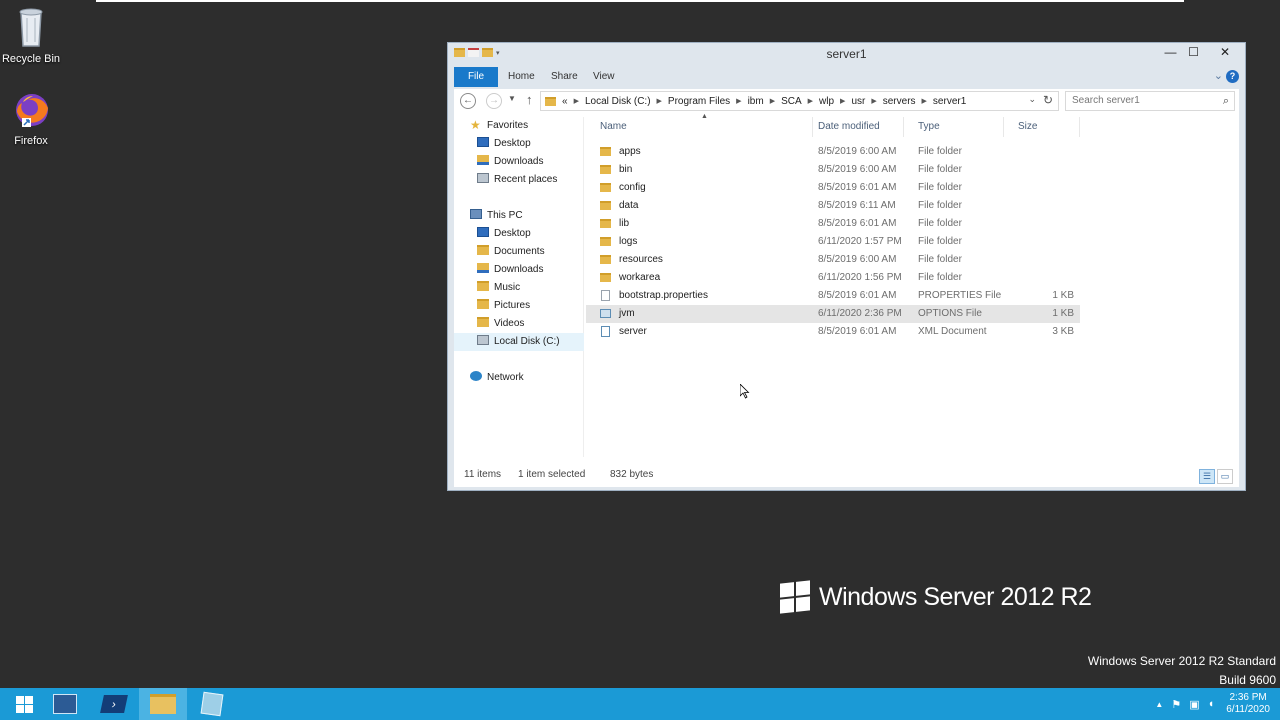 This screenshot has width=1280, height=720. What do you see at coordinates (1042, 127) in the screenshot?
I see `column-header-size: Size` at bounding box center [1042, 127].